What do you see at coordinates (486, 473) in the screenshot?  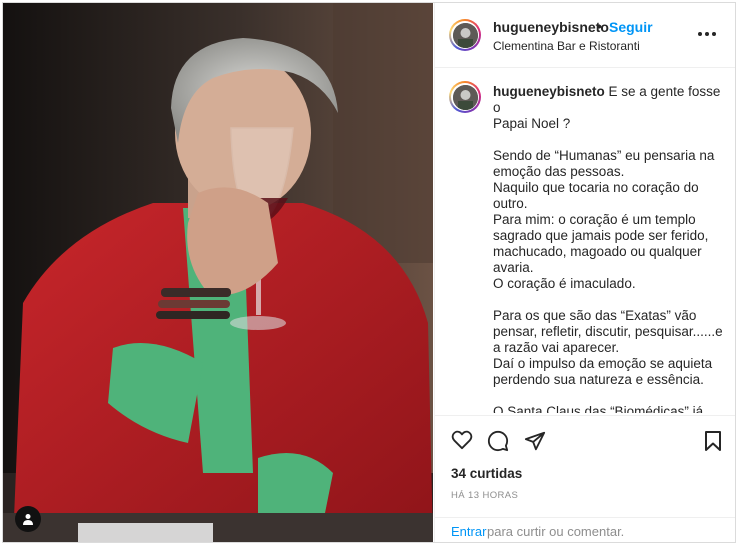 I see `likes-count: 34 curtidas` at bounding box center [486, 473].